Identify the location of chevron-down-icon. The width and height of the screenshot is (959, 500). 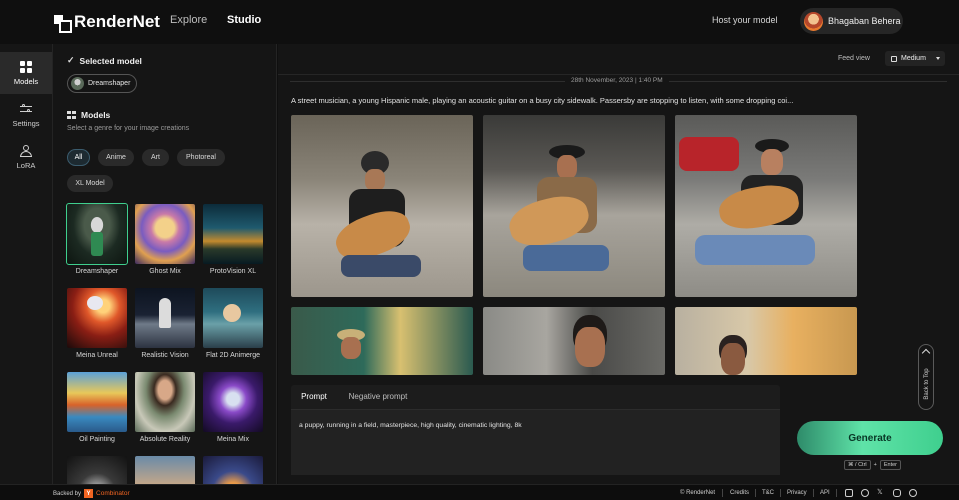
(938, 58).